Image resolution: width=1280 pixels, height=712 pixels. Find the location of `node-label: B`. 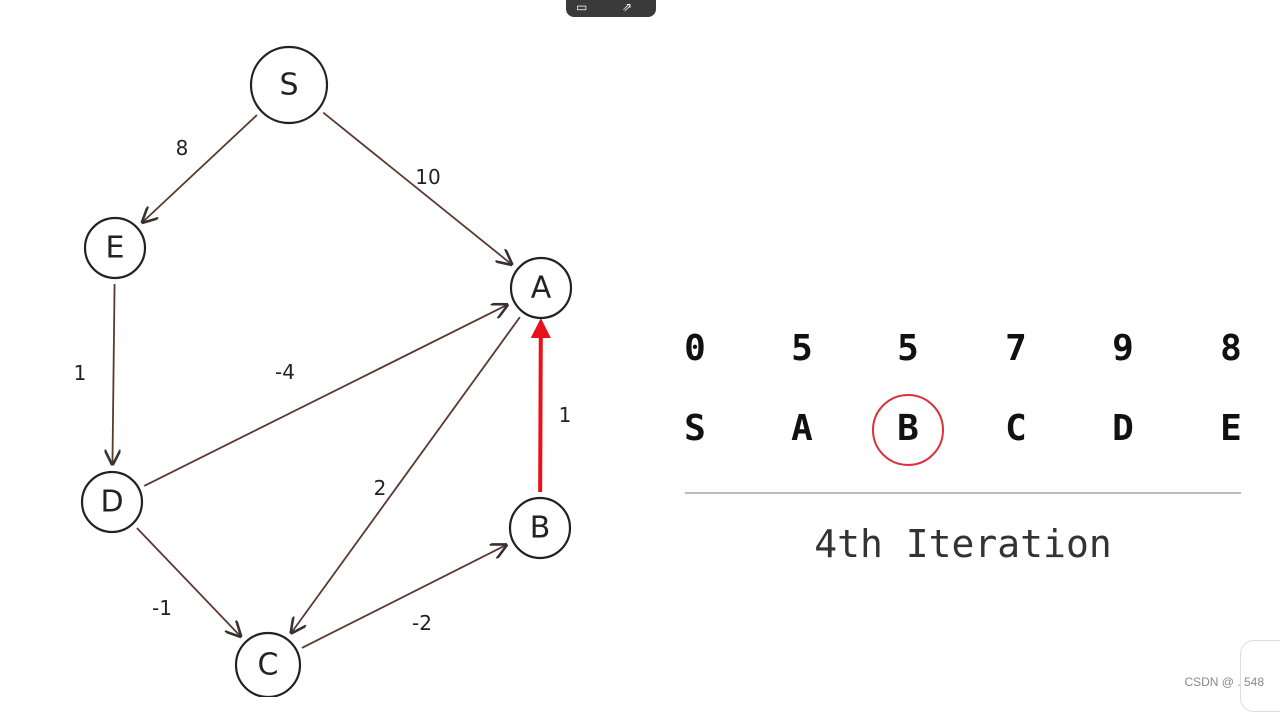

node-label: B is located at coordinates (540, 528).